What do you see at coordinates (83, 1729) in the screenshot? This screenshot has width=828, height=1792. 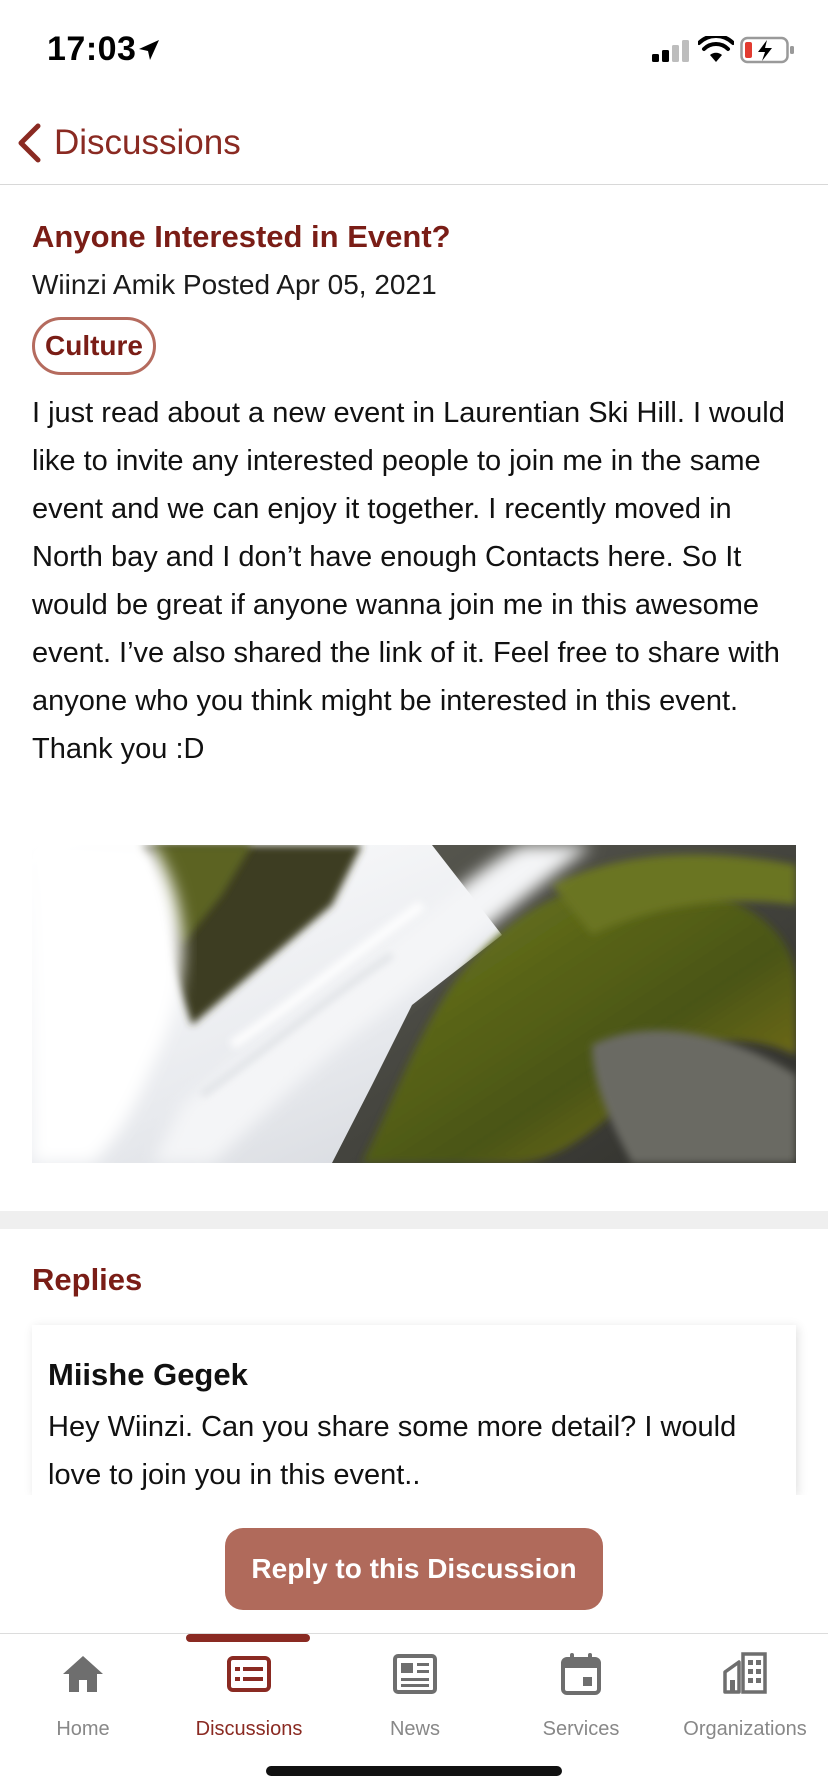 I see `tab-label: Home` at bounding box center [83, 1729].